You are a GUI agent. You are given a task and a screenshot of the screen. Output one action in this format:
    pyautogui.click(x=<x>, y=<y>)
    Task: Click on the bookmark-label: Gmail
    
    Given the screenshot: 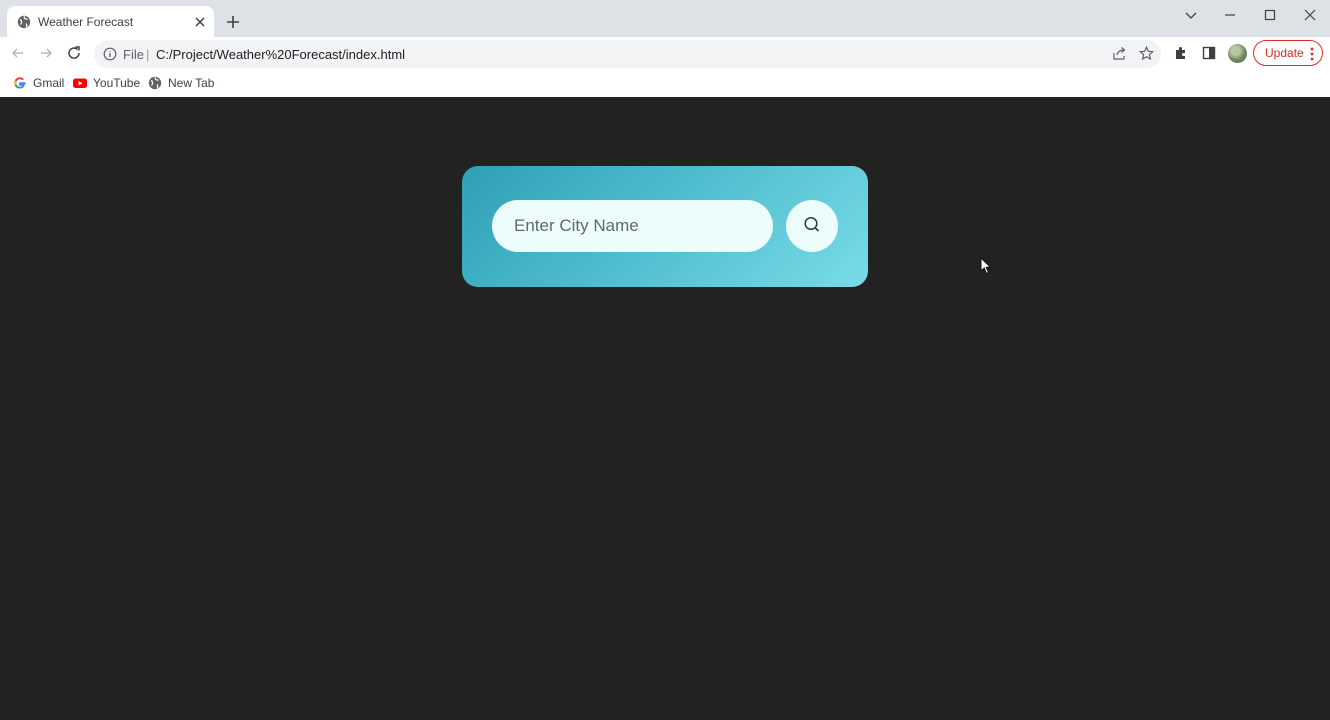 What is the action you would take?
    pyautogui.click(x=49, y=83)
    